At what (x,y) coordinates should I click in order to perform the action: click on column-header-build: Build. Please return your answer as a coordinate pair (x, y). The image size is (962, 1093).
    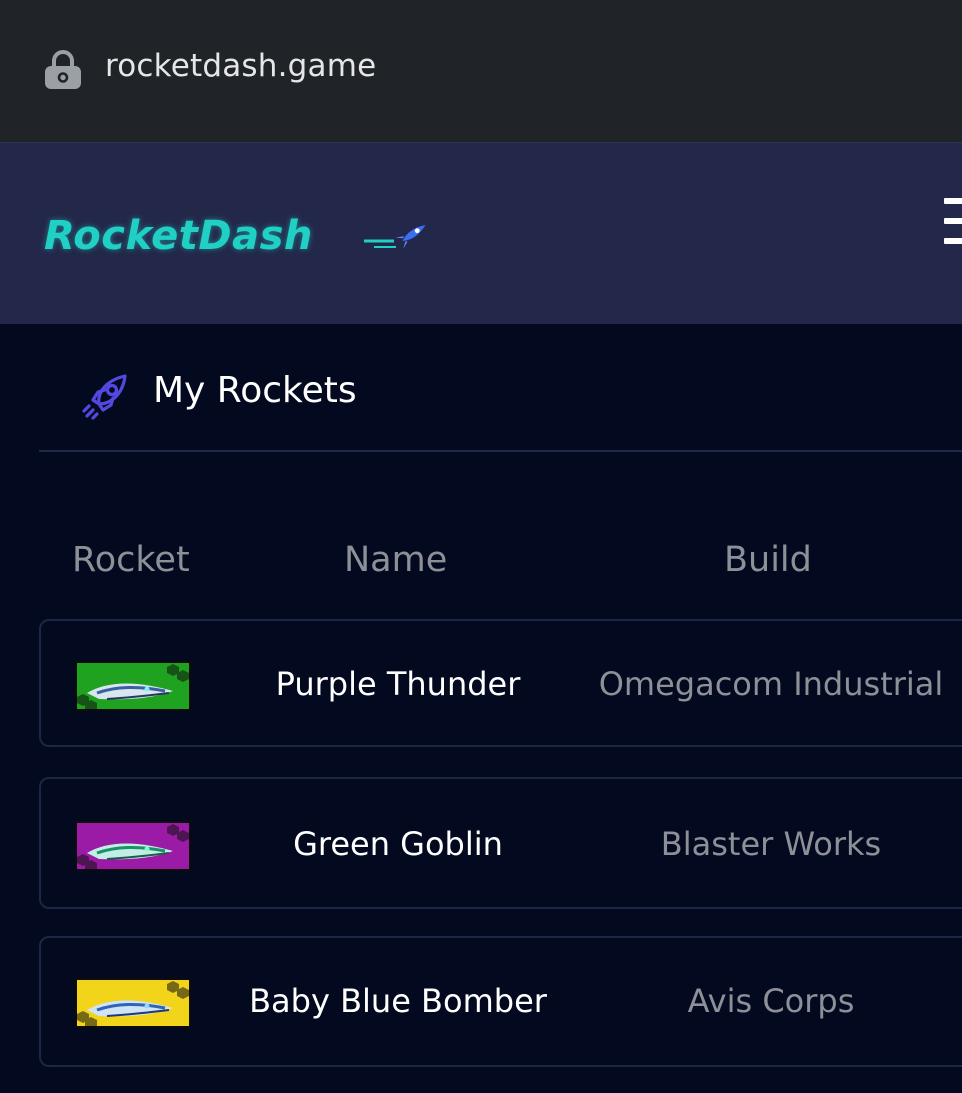
    Looking at the image, I should click on (768, 560).